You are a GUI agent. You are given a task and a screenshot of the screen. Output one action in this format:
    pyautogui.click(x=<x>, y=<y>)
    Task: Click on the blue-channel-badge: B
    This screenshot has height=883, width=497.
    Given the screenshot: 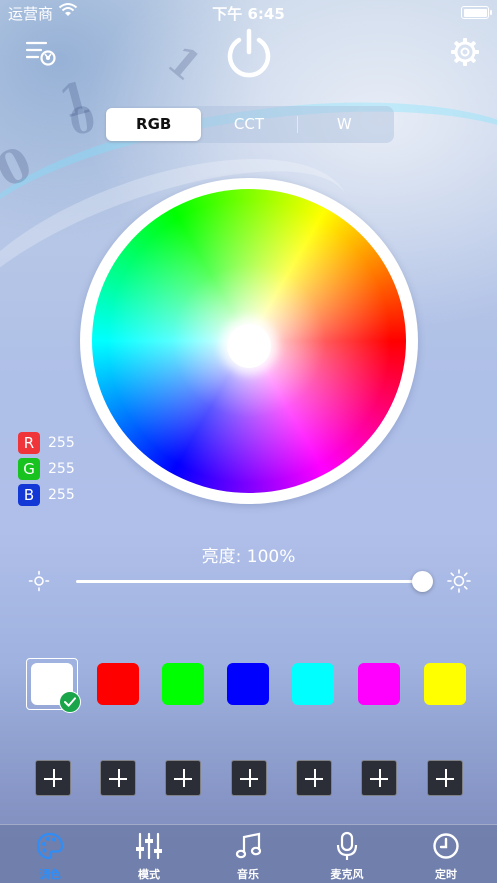 What is the action you would take?
    pyautogui.click(x=29, y=495)
    